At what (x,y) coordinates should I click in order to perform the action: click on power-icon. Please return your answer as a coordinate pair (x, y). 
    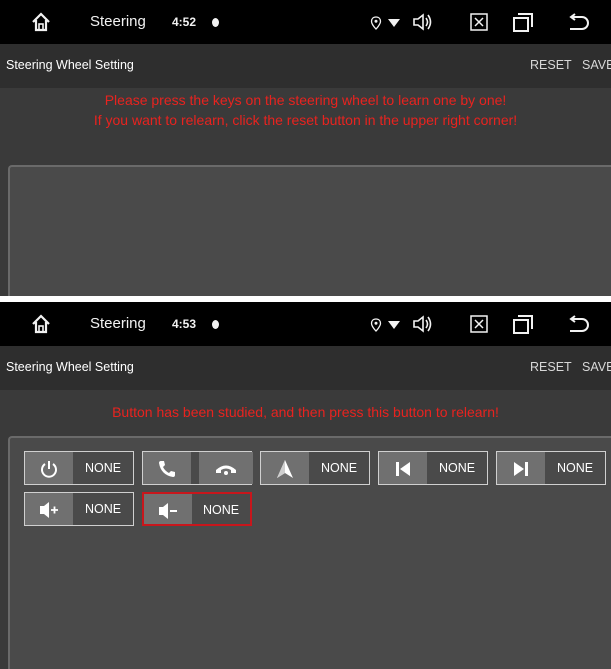
    Looking at the image, I should click on (49, 469).